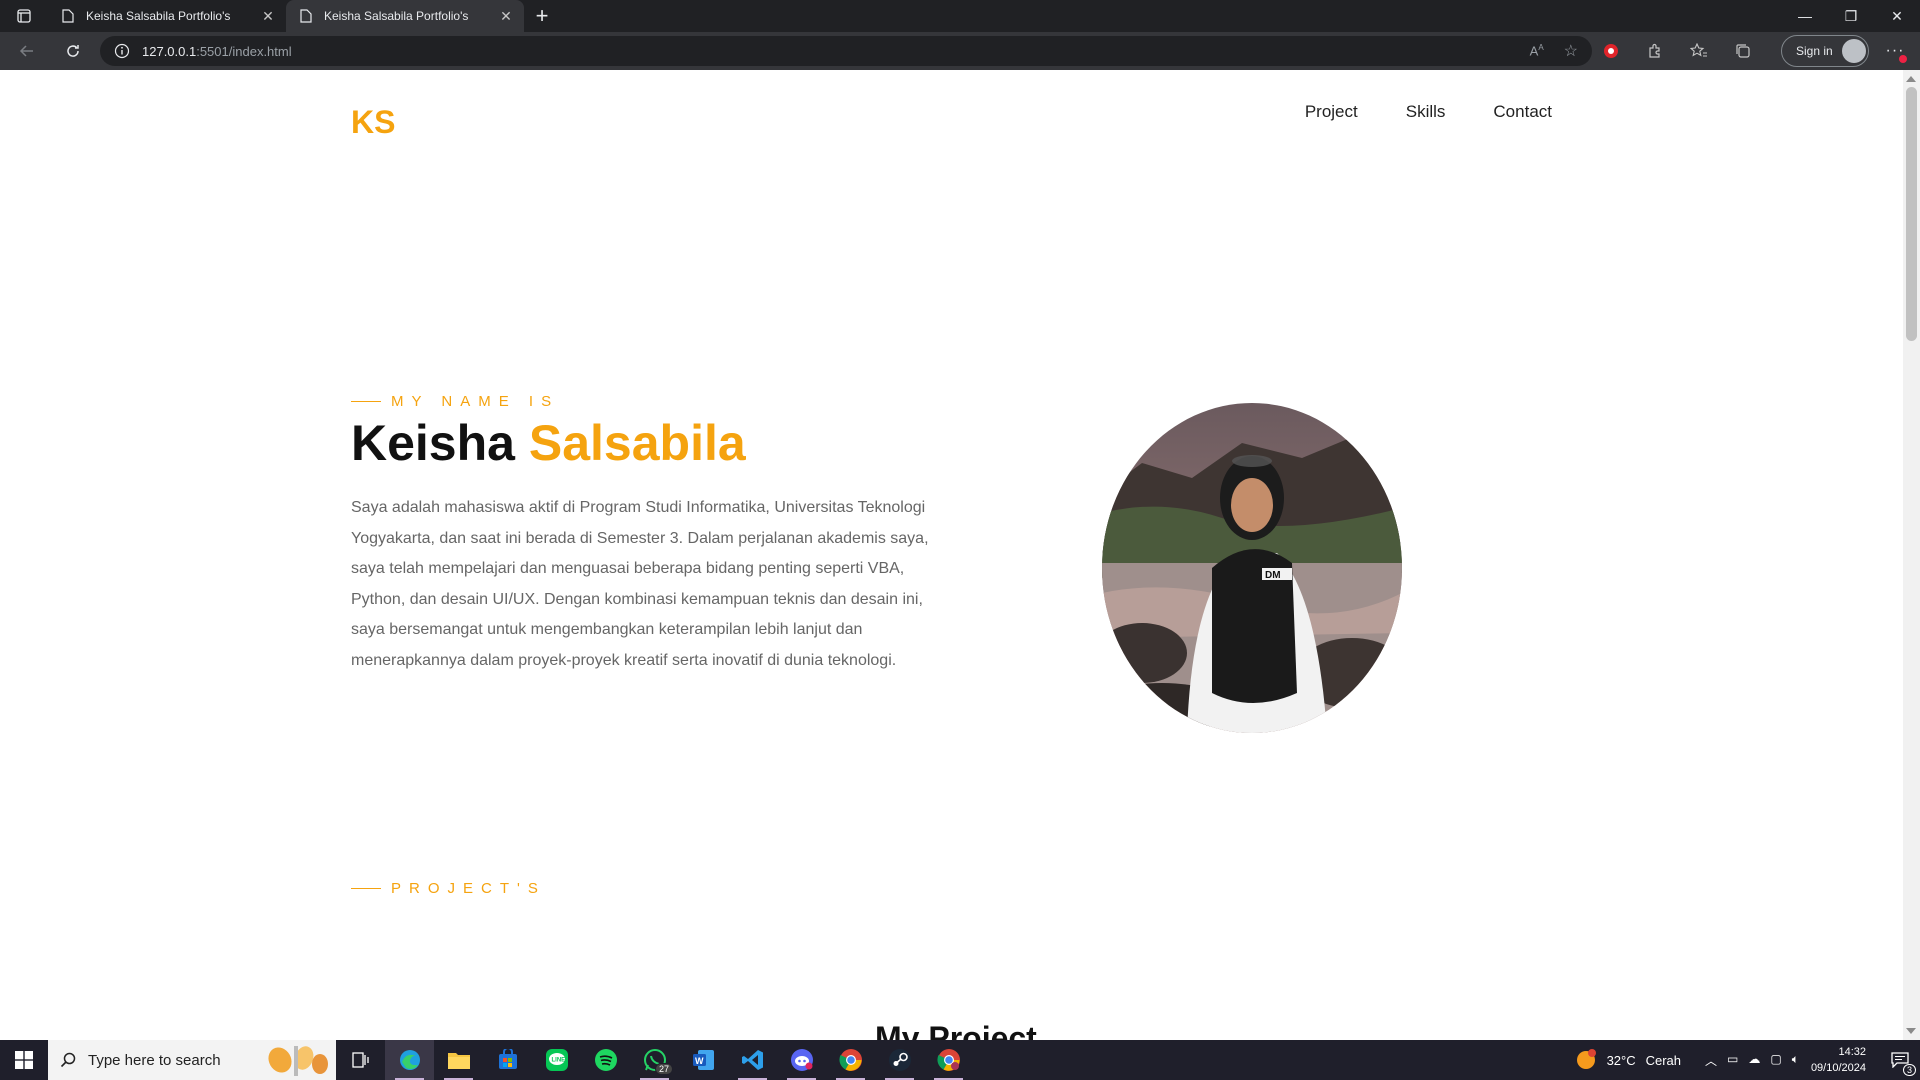 This screenshot has height=1080, width=1920. What do you see at coordinates (654, 1060) in the screenshot?
I see `taskbar-whatsapp: 27` at bounding box center [654, 1060].